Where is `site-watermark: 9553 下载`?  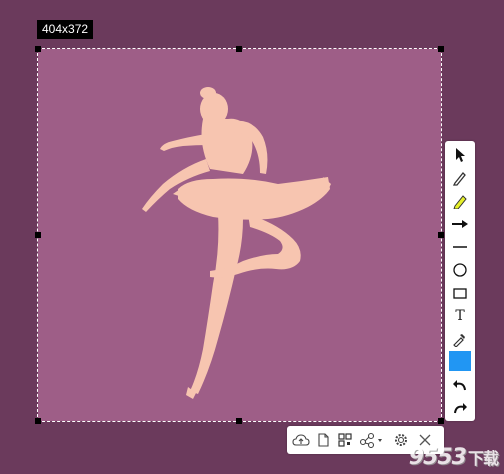 site-watermark: 9553 下载 is located at coordinates (453, 457).